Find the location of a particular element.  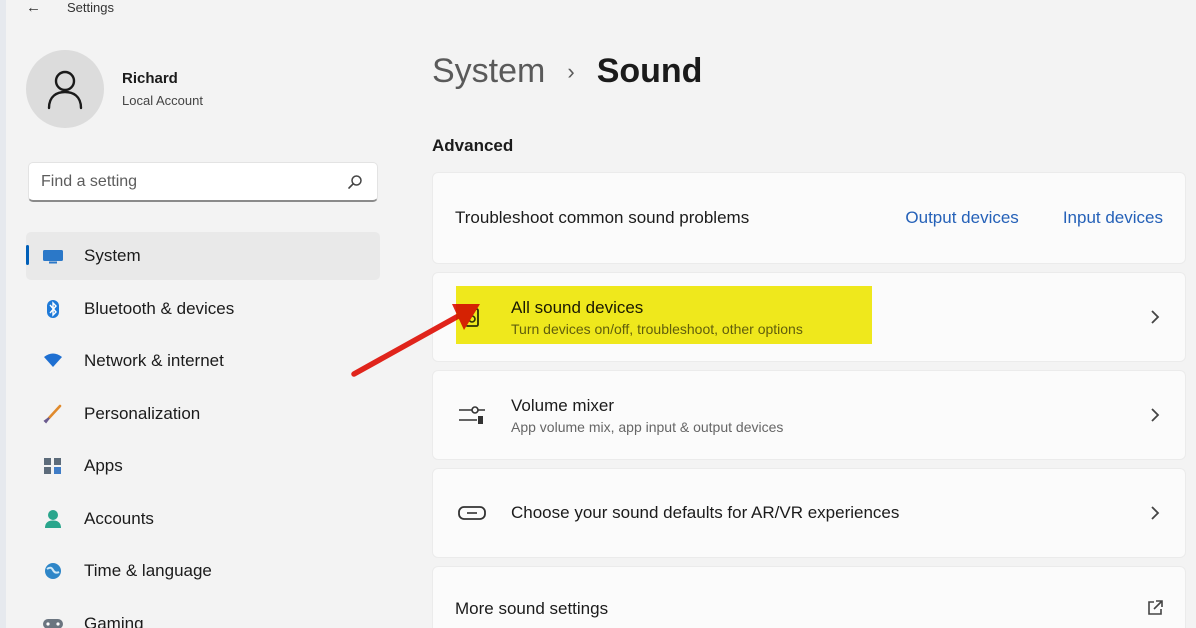

row-title: More sound settings is located at coordinates (532, 608).